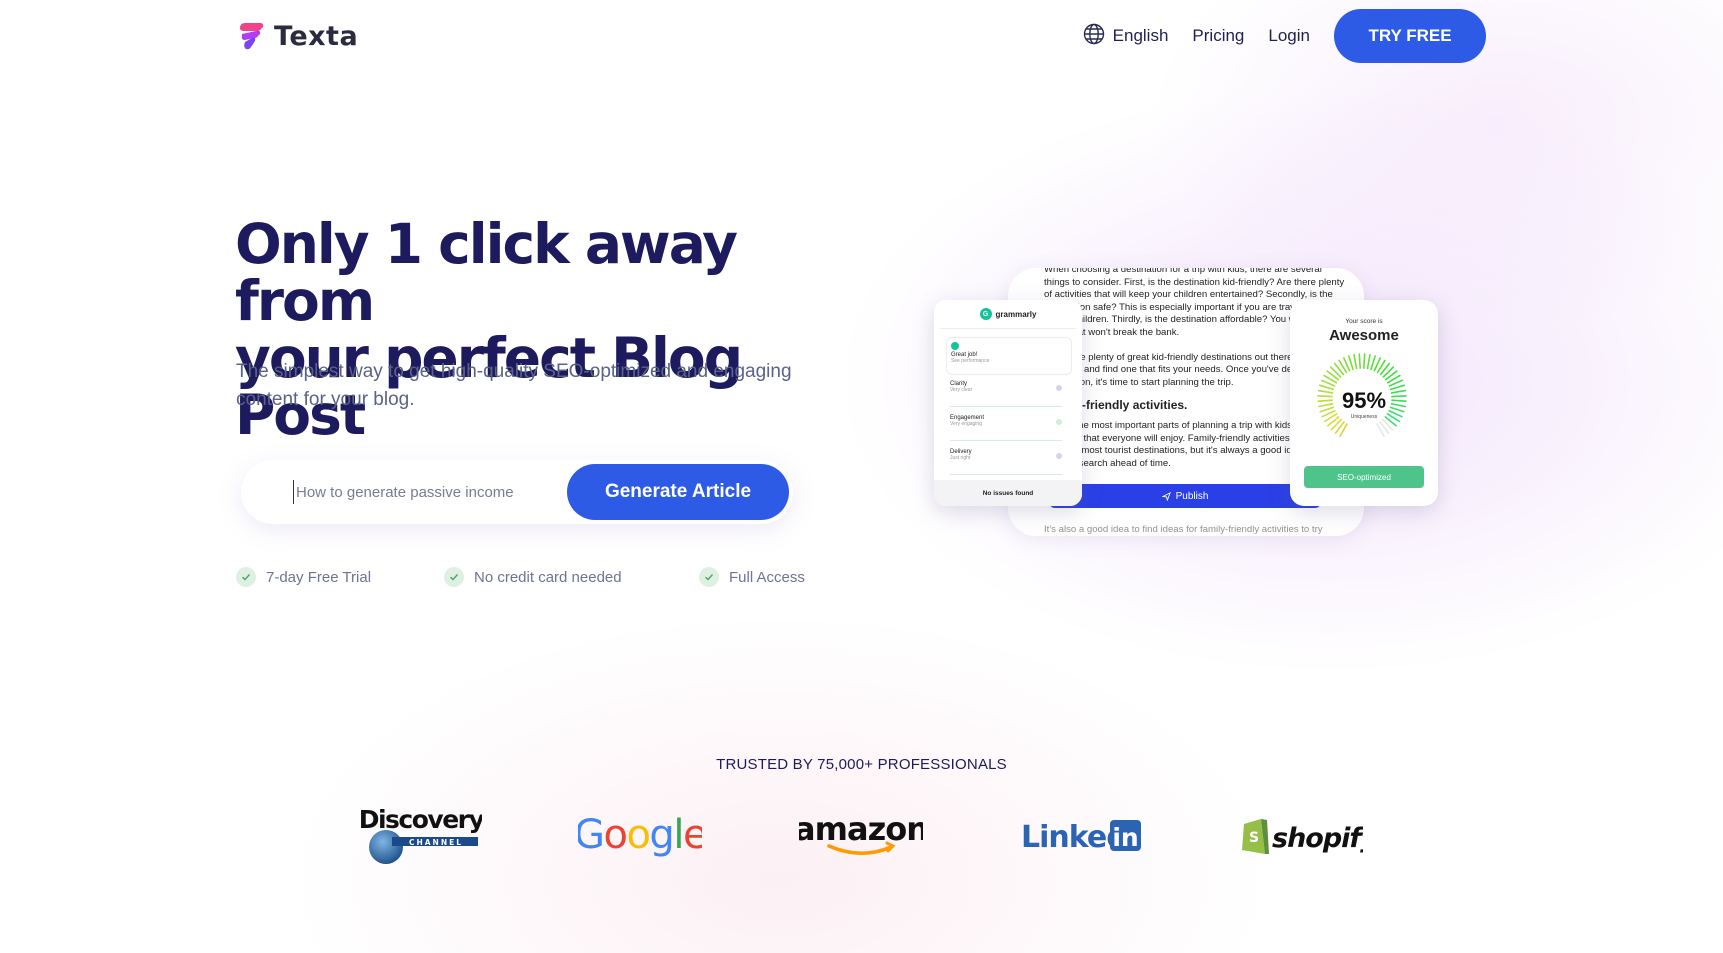 The image size is (1723, 953). I want to click on generate-article-button: Generate Article, so click(678, 492).